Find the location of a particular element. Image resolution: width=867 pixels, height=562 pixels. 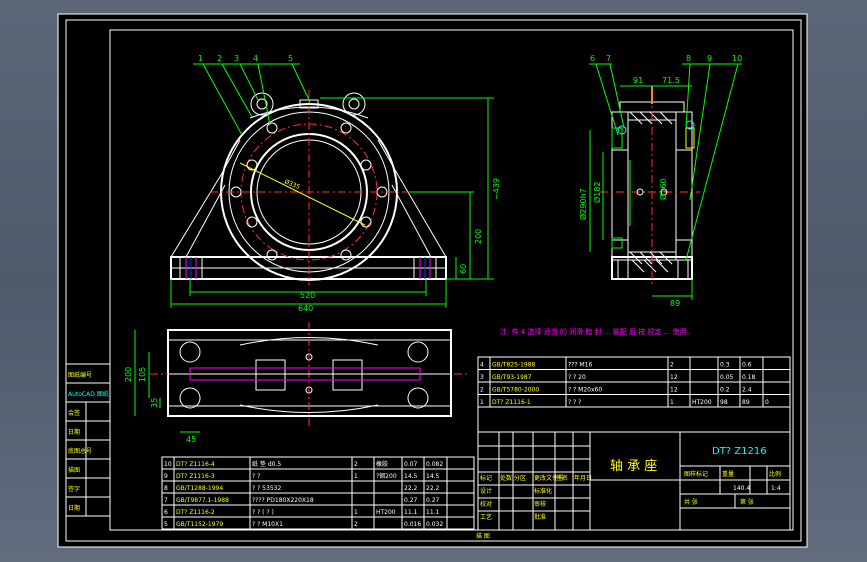

table-cell: ??? M16 is located at coordinates (580, 365).